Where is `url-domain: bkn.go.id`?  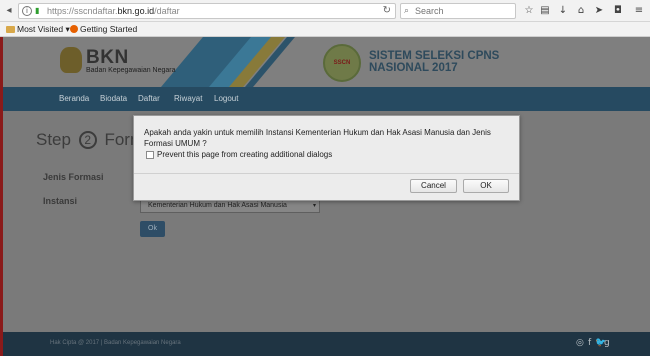 url-domain: bkn.go.id is located at coordinates (136, 11).